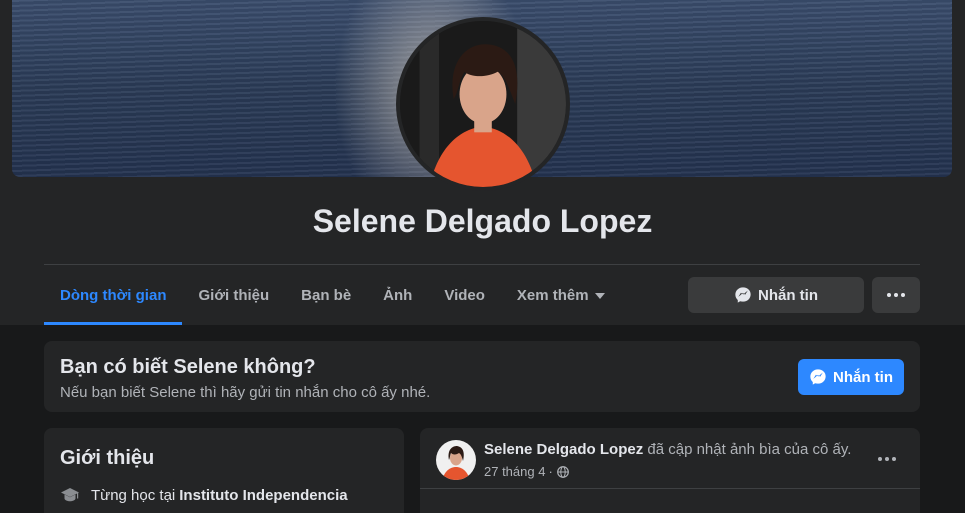 This screenshot has width=965, height=513. I want to click on tab-more: Xem thêm, so click(561, 295).